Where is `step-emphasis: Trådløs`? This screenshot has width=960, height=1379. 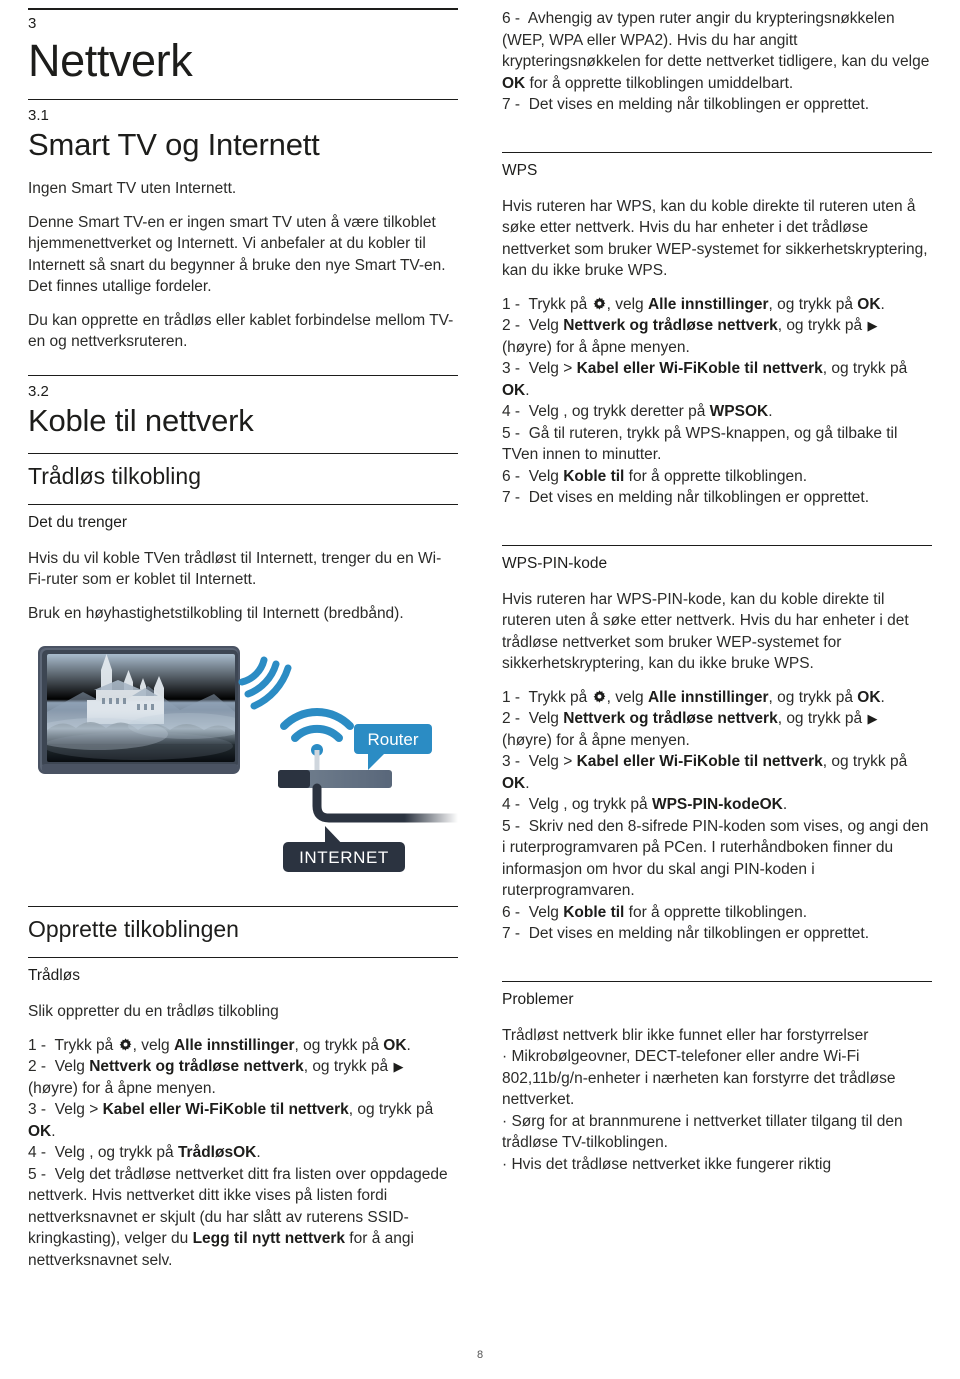 step-emphasis: Trådløs is located at coordinates (205, 1152).